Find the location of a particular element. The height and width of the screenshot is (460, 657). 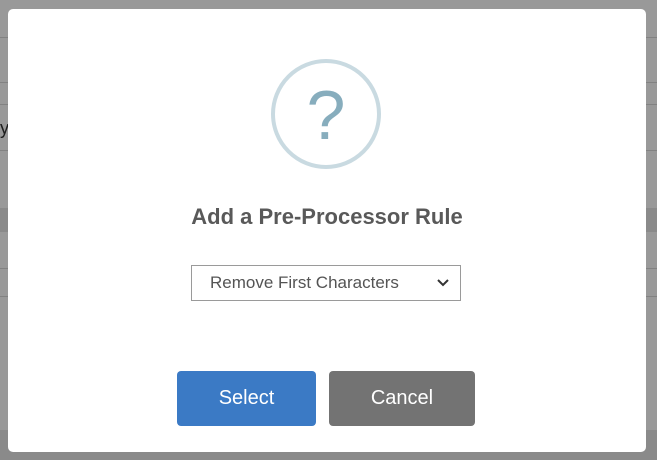

select-button: Select is located at coordinates (246, 398).